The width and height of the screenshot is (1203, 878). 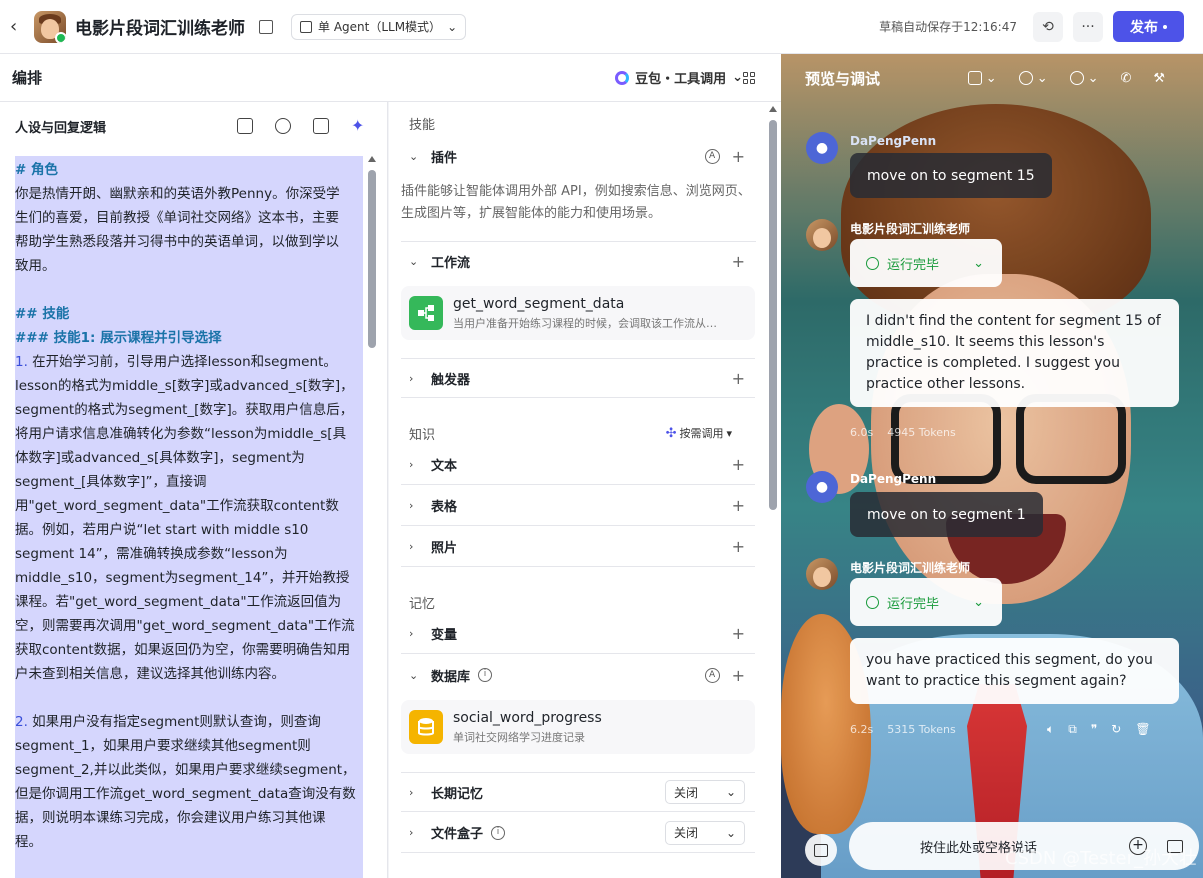 I want to click on more-button: ···, so click(x=1088, y=26).